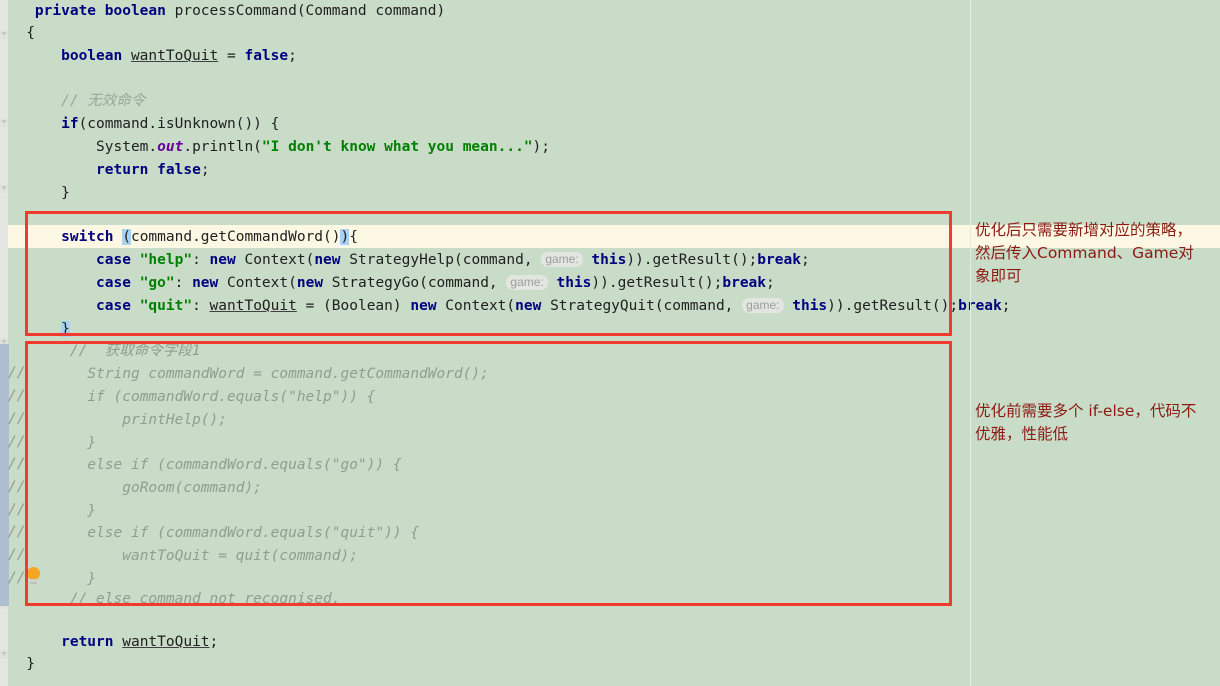 This screenshot has width=1220, height=686. Describe the element at coordinates (485, 664) in the screenshot. I see `code-line-close-method: }` at that location.